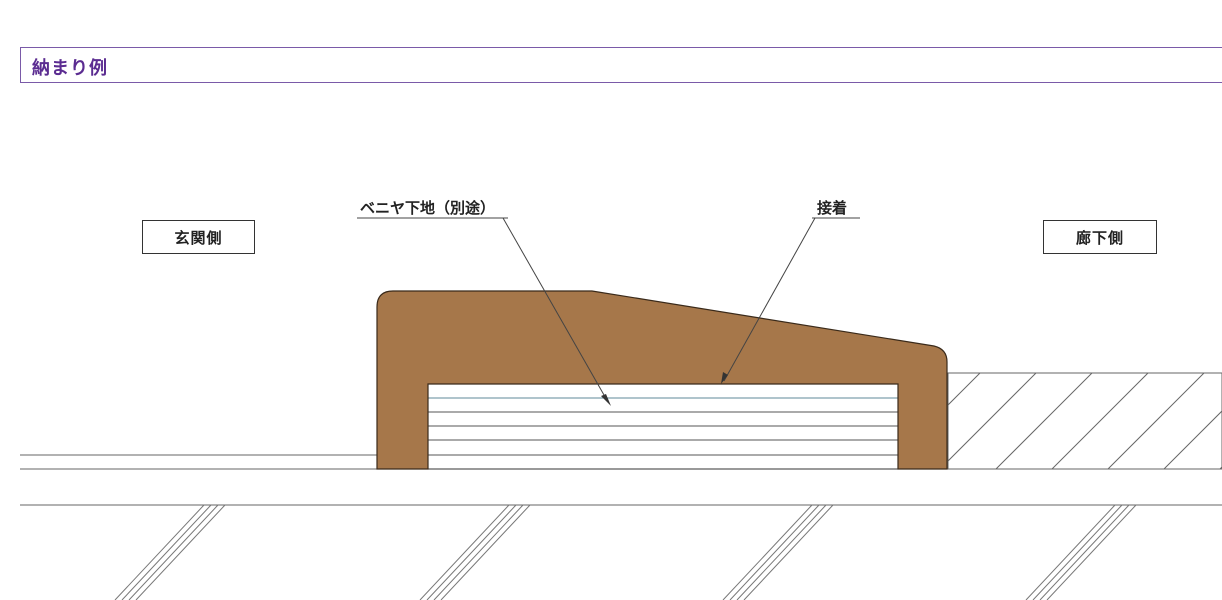 The width and height of the screenshot is (1222, 600). Describe the element at coordinates (663, 426) in the screenshot. I see `veneer-substrate` at that location.